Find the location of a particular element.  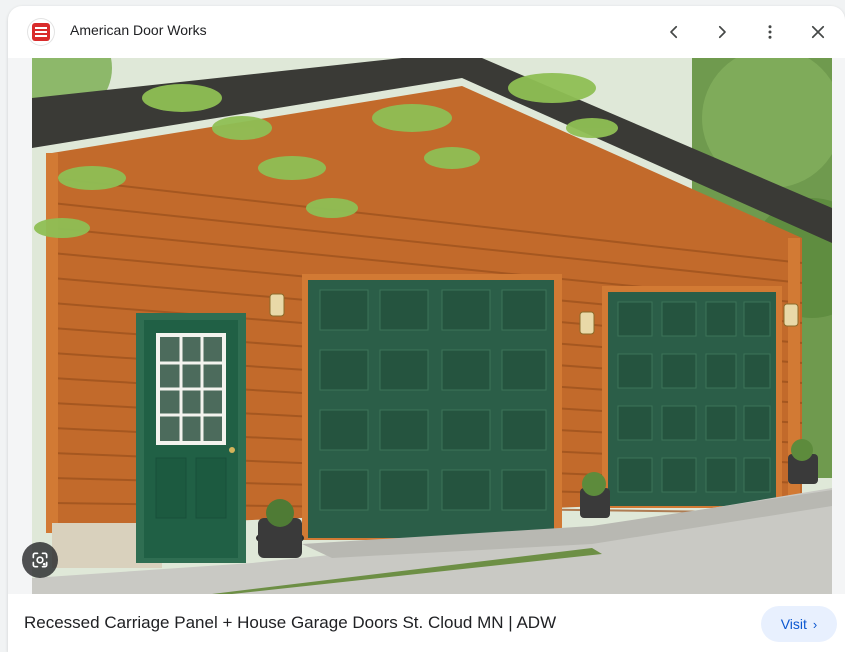

chevron-right-icon is located at coordinates (722, 32).